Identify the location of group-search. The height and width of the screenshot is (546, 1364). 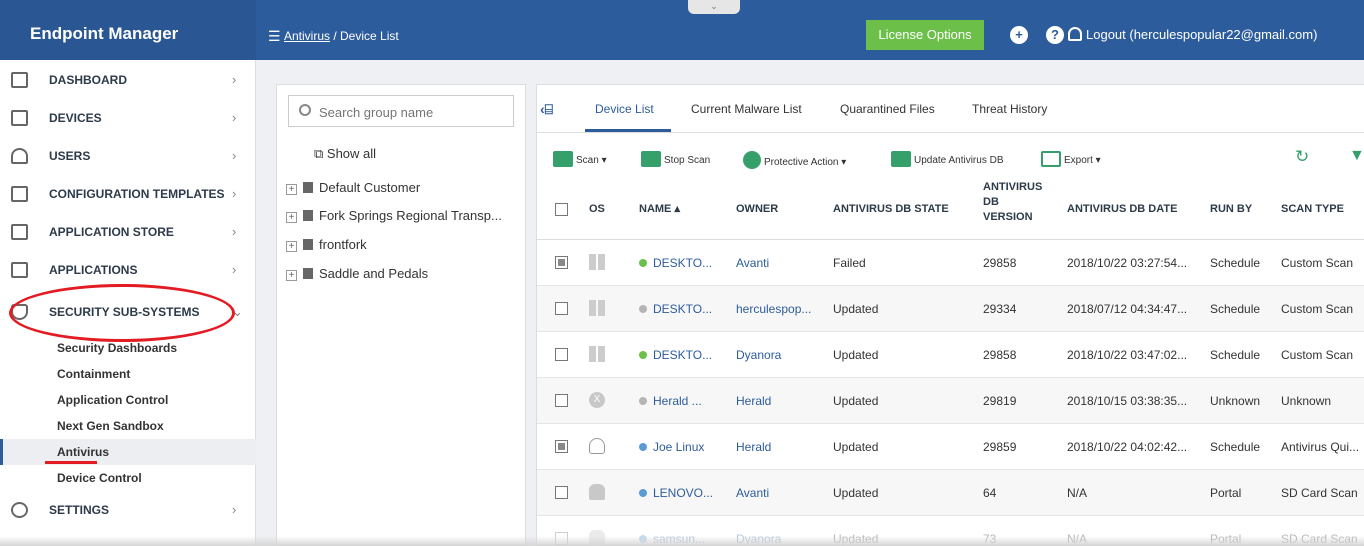
(401, 111).